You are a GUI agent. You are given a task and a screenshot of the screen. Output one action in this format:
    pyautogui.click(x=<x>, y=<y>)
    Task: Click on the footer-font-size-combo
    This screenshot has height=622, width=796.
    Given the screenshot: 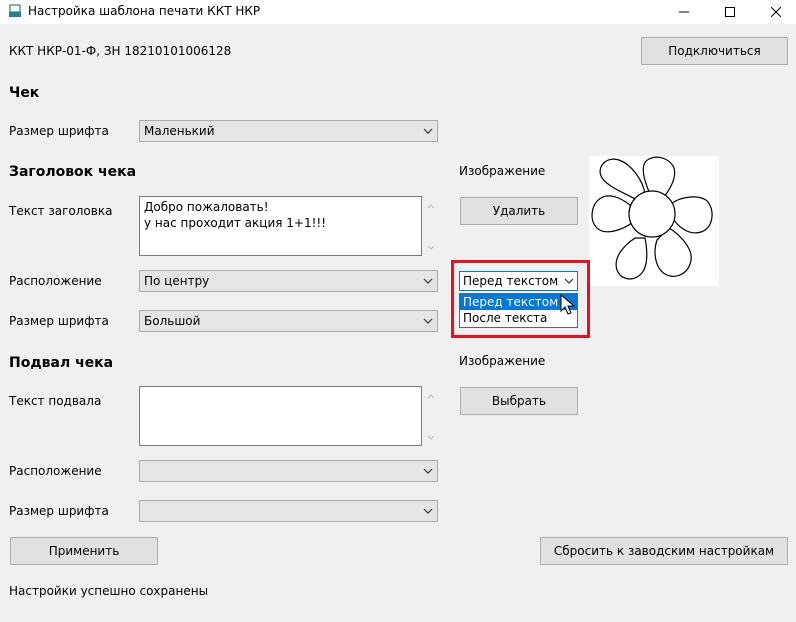 What is the action you would take?
    pyautogui.click(x=288, y=511)
    